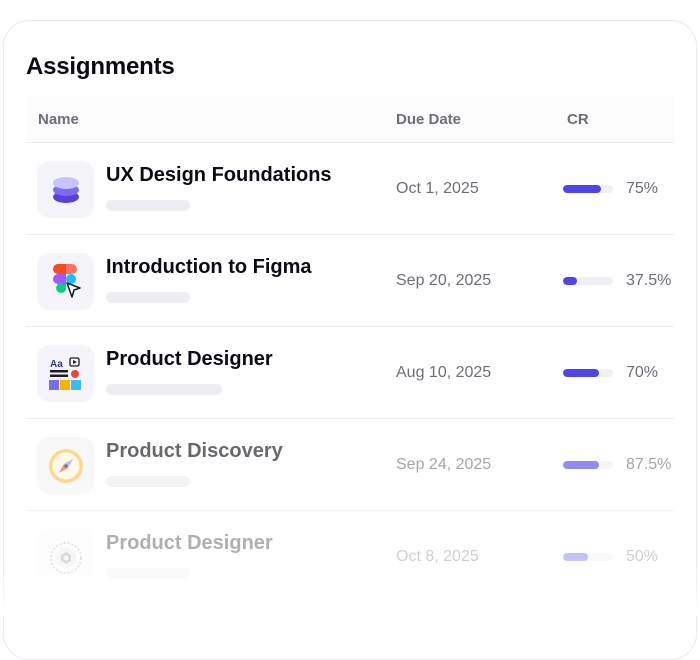 This screenshot has height=660, width=700. Describe the element at coordinates (642, 372) in the screenshot. I see `completion-rate: 70%` at that location.